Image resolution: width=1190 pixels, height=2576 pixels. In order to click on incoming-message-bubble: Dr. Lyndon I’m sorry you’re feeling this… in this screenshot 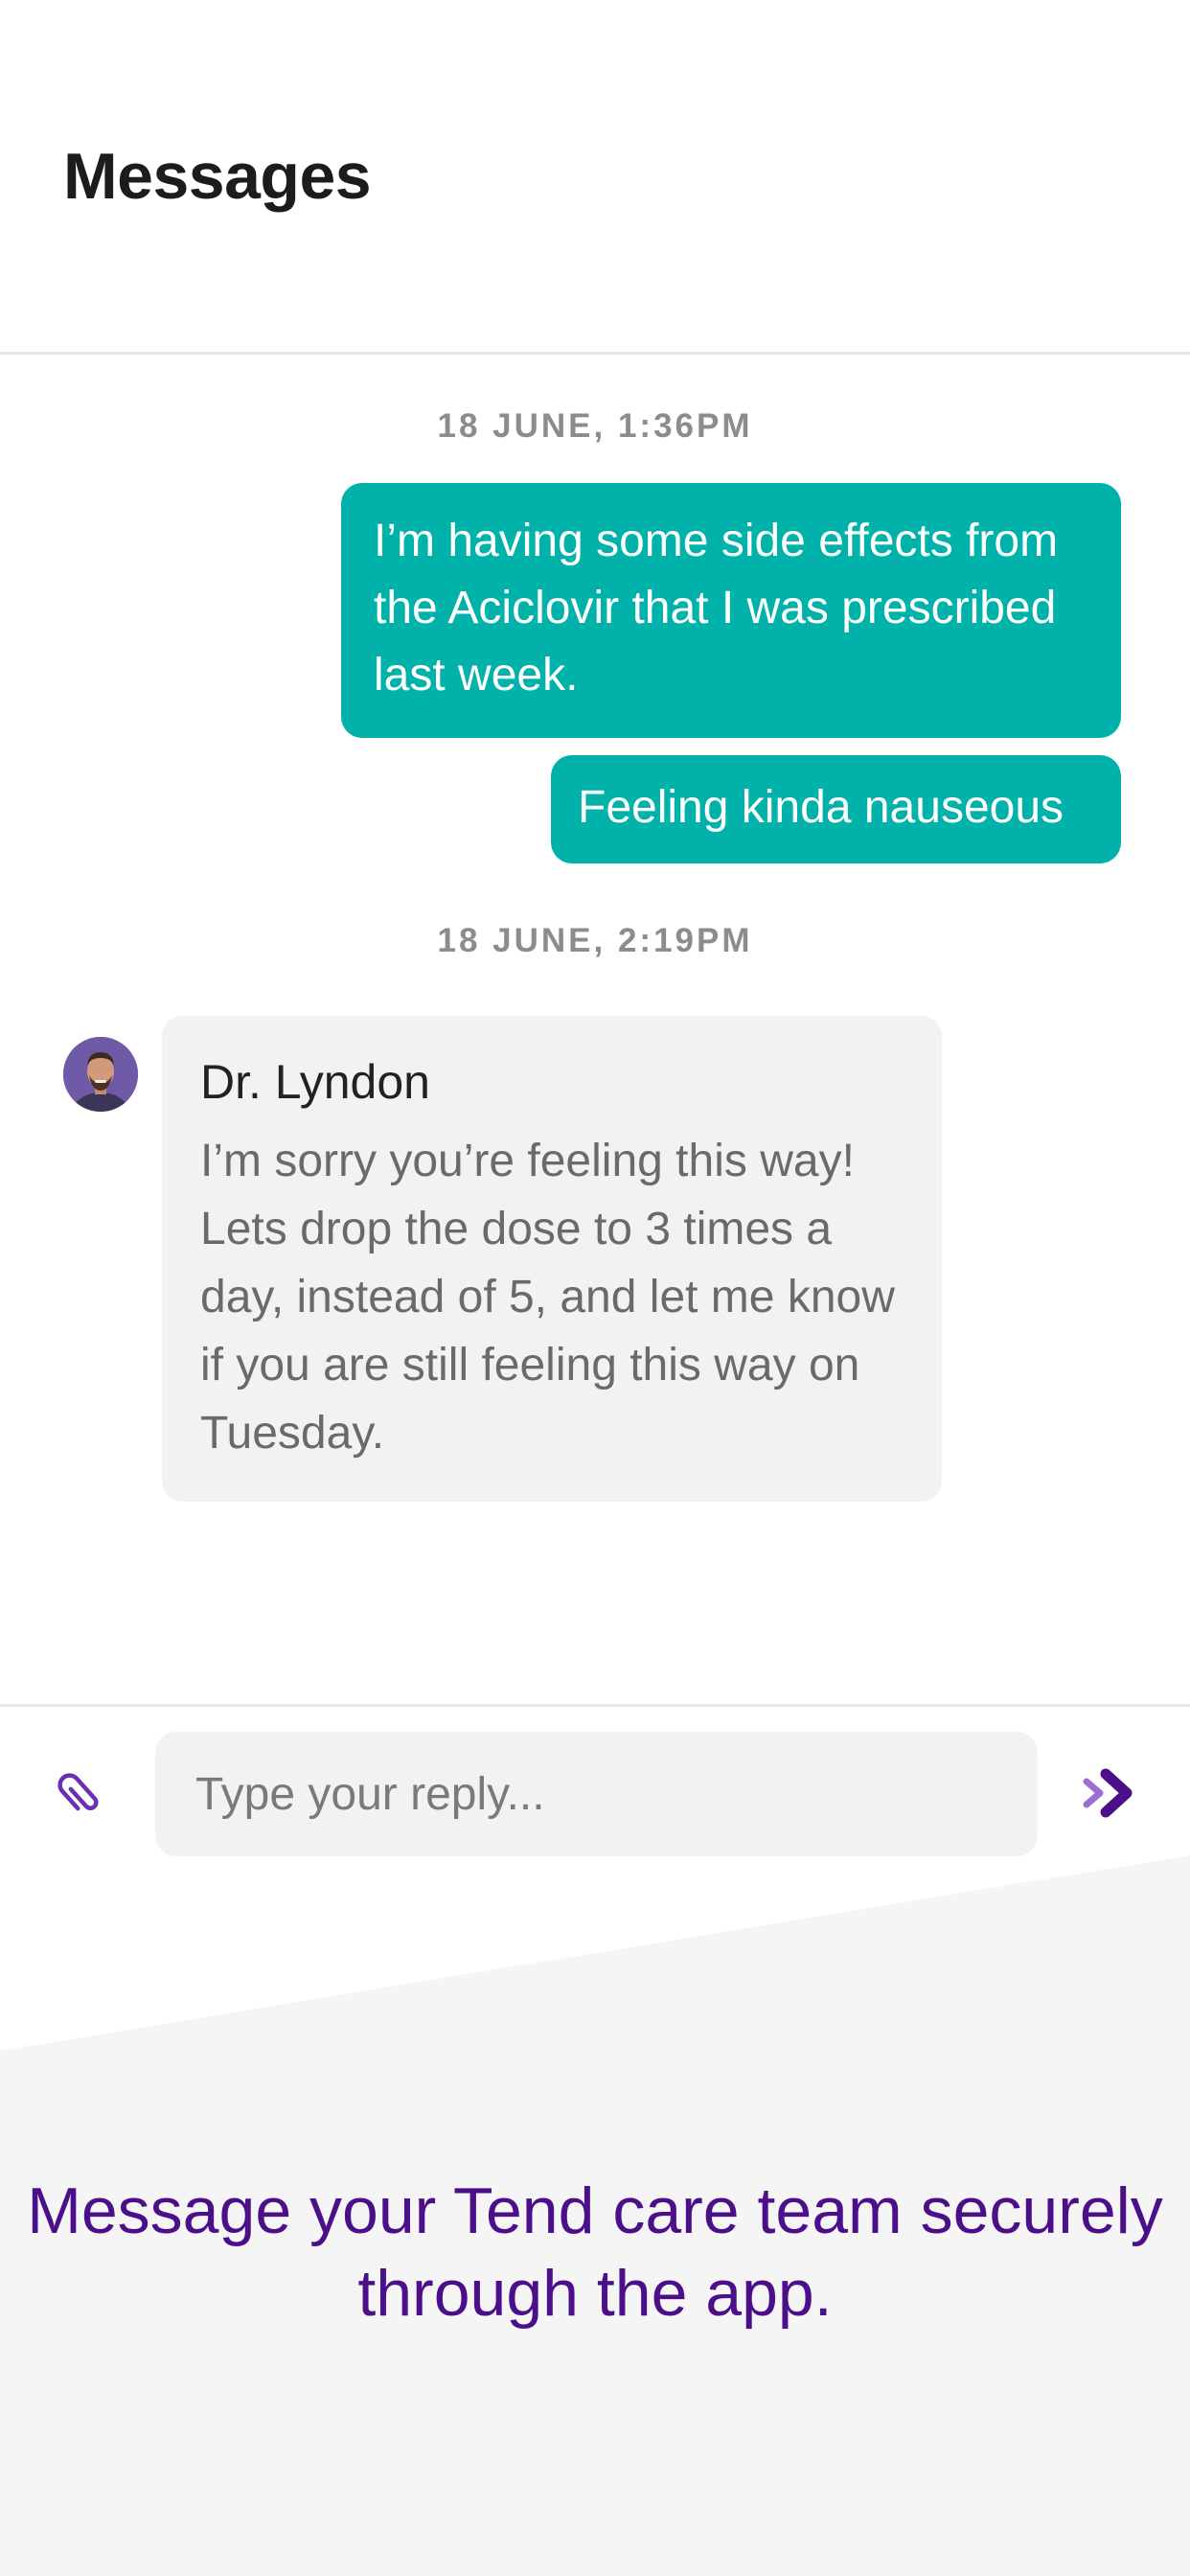, I will do `click(552, 1259)`.